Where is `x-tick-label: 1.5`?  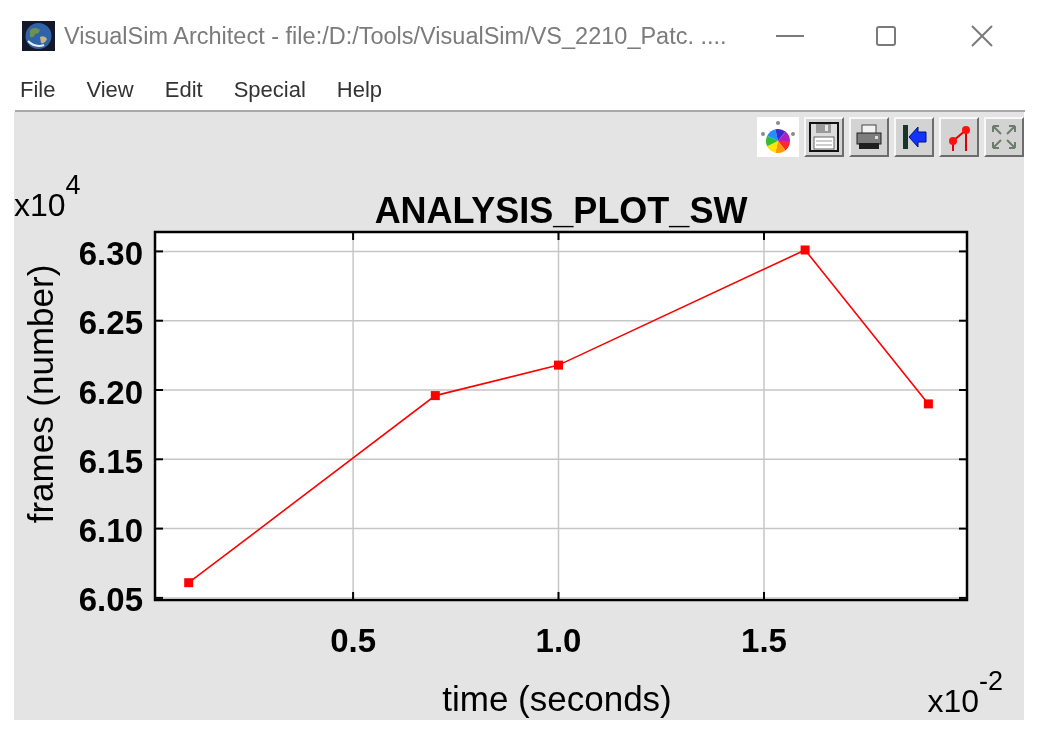
x-tick-label: 1.5 is located at coordinates (764, 640).